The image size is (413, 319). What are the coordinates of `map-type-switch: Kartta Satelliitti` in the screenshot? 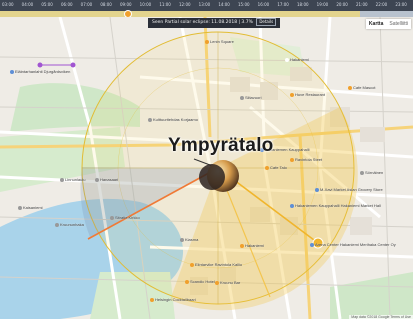 It's located at (388, 24).